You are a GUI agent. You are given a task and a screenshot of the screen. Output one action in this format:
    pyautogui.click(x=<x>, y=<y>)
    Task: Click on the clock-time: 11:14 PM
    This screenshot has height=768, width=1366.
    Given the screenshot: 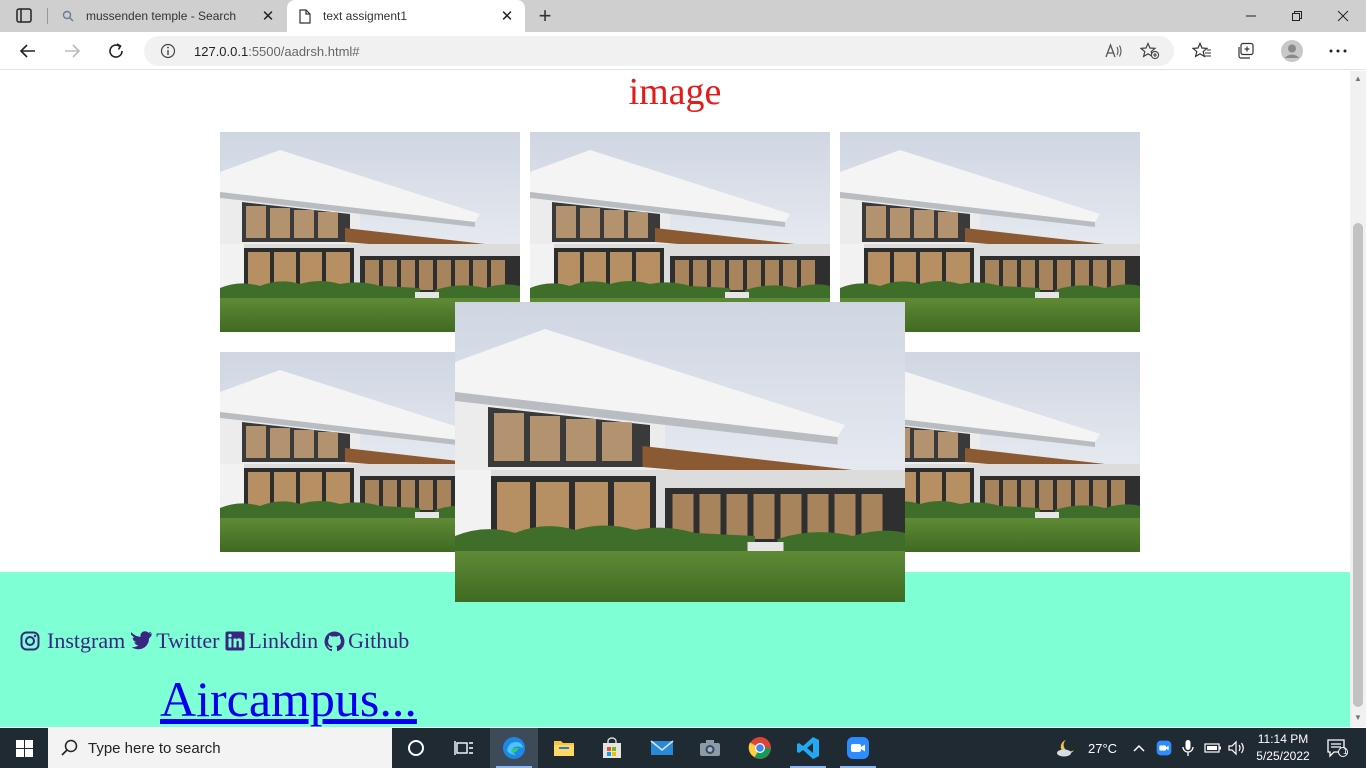 What is the action you would take?
    pyautogui.click(x=1283, y=739)
    